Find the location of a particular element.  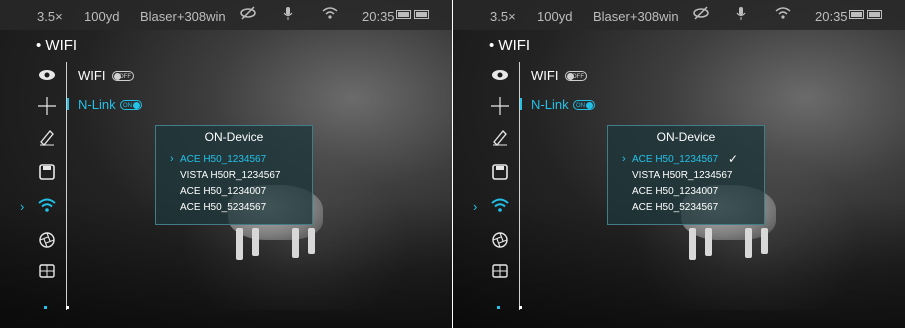

connected-check-icon: ✓ is located at coordinates (733, 159).